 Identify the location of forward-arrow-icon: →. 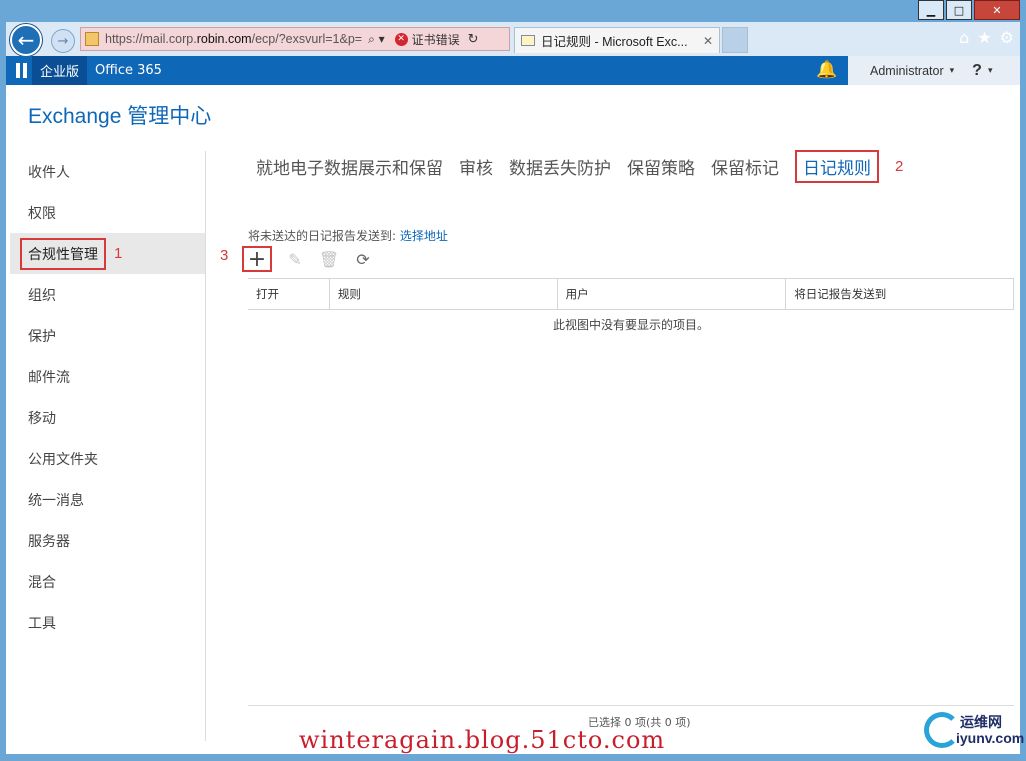
(63, 41).